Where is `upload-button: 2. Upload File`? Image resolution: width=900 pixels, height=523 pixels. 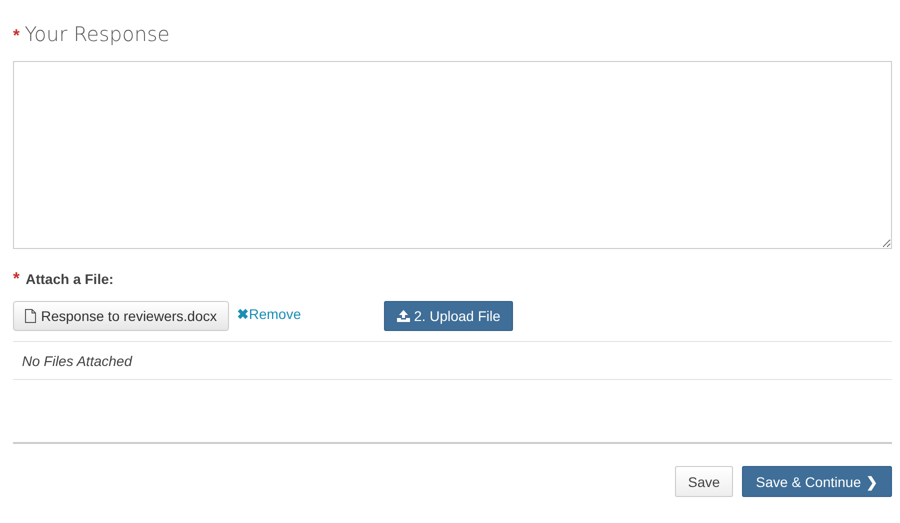
upload-button: 2. Upload File is located at coordinates (449, 316).